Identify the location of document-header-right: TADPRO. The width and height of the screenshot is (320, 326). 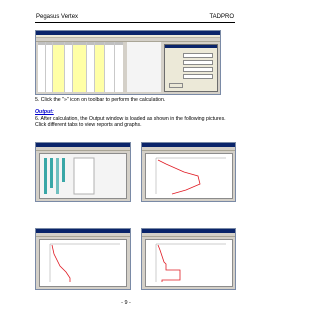
(221, 17).